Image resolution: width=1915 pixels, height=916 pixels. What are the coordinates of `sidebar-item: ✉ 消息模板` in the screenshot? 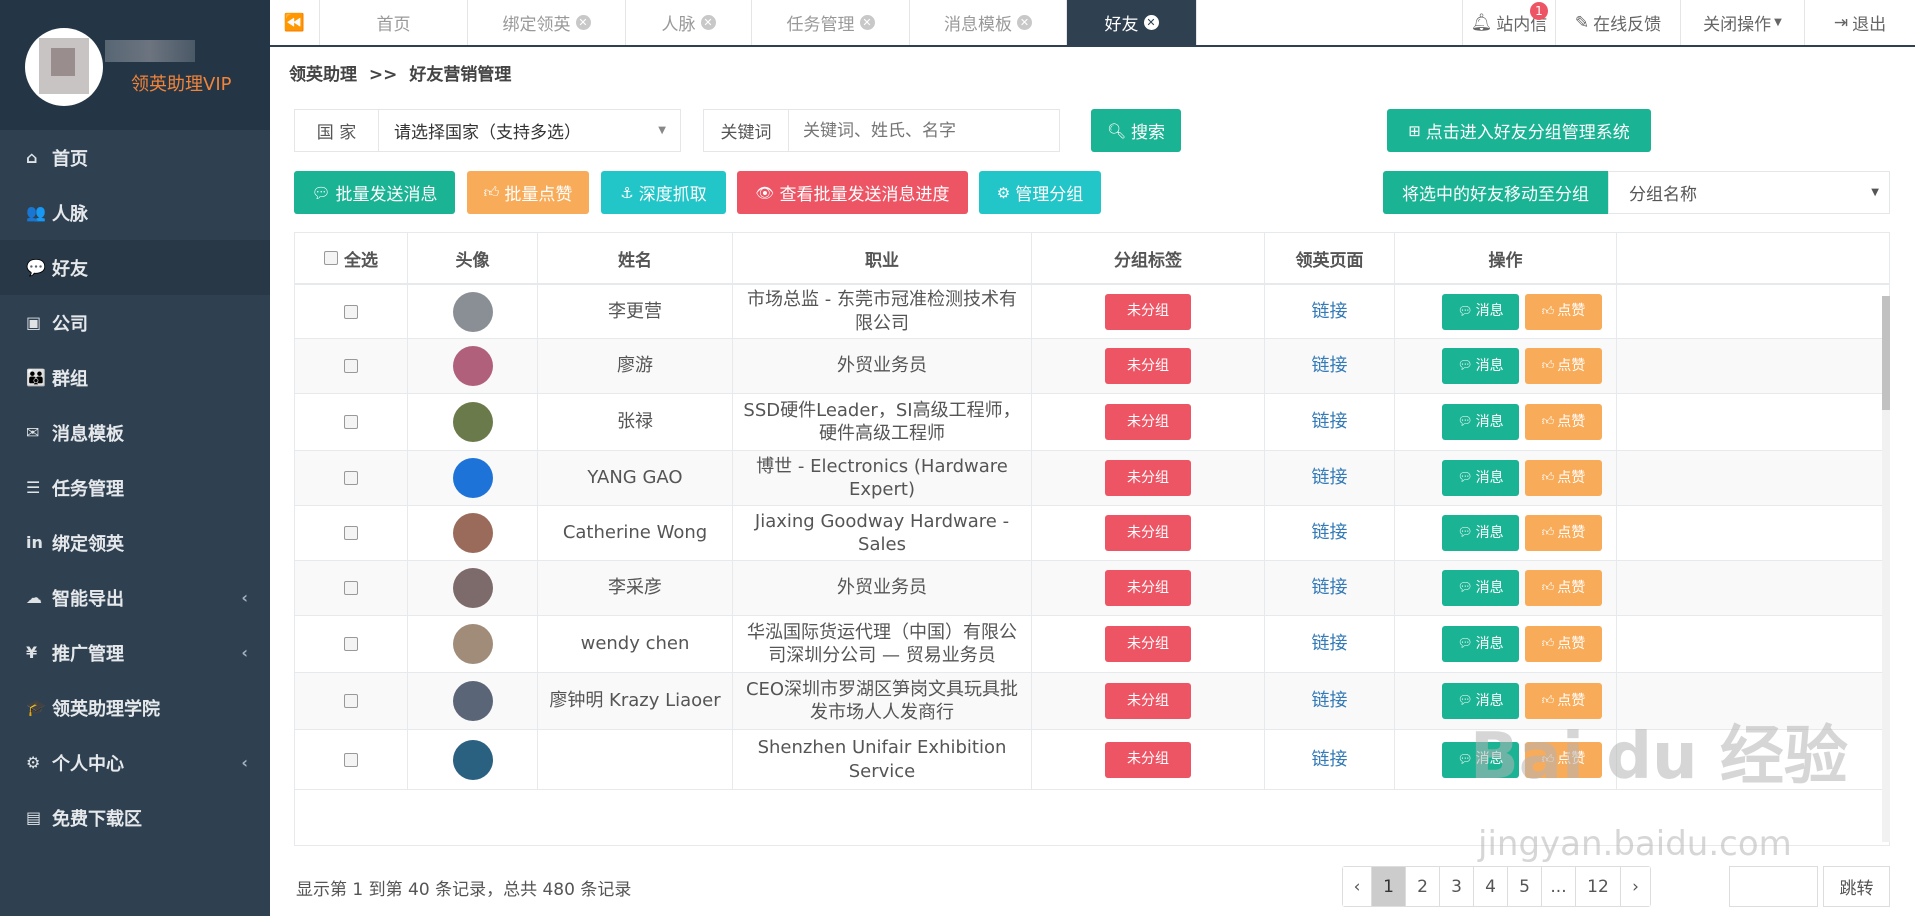 It's located at (135, 432).